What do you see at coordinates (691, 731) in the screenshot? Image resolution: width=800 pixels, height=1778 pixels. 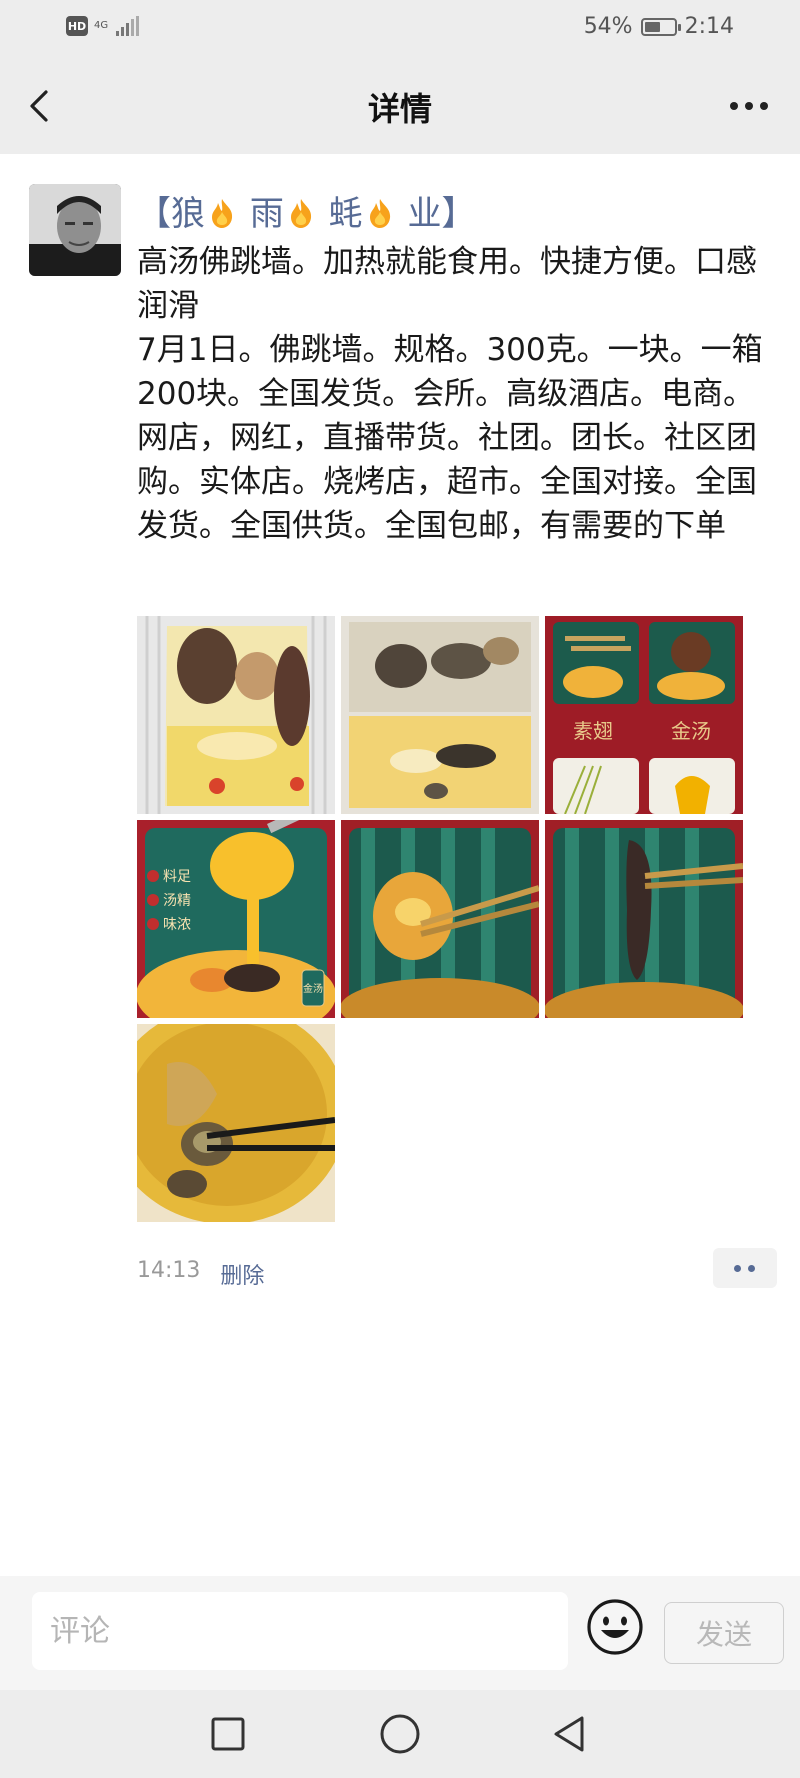 I see `photo-3-label-right: 金汤` at bounding box center [691, 731].